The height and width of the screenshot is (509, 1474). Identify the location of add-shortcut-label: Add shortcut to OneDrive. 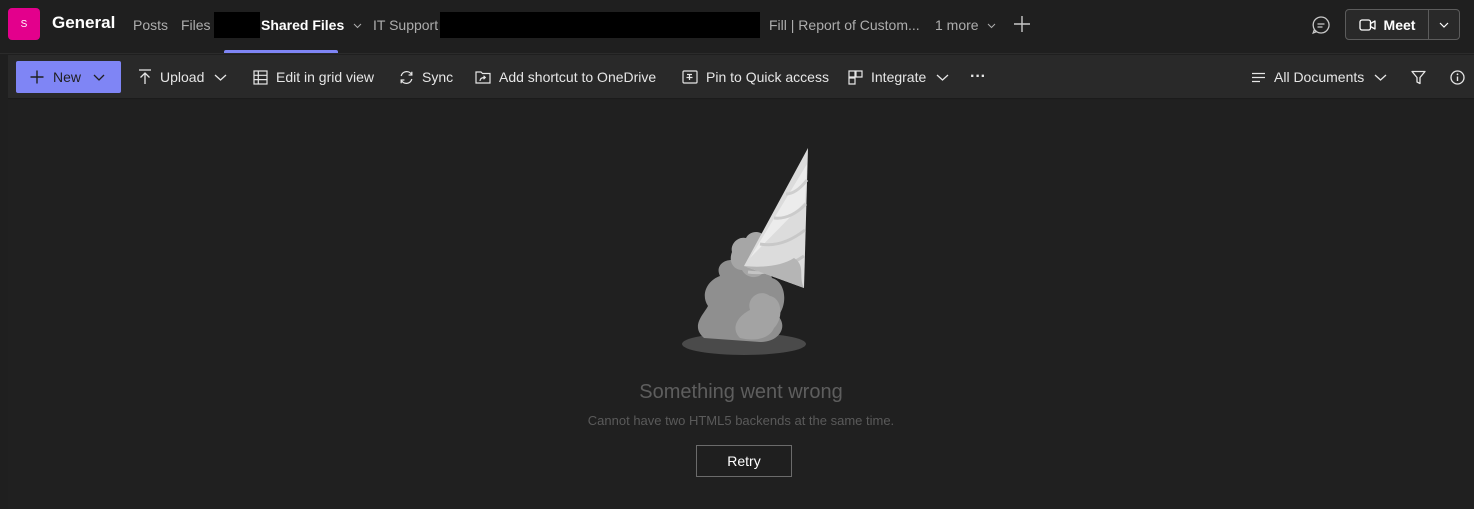
(578, 77).